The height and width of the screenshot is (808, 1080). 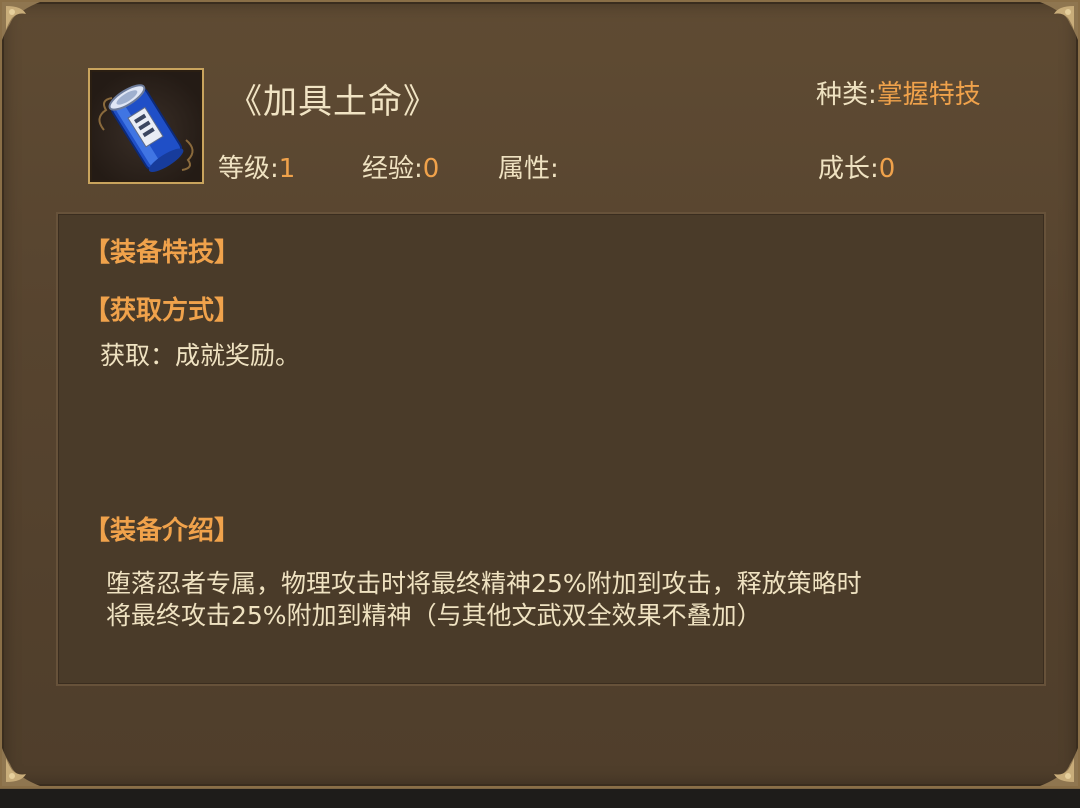 I want to click on exp-label: 经验:, so click(x=392, y=169).